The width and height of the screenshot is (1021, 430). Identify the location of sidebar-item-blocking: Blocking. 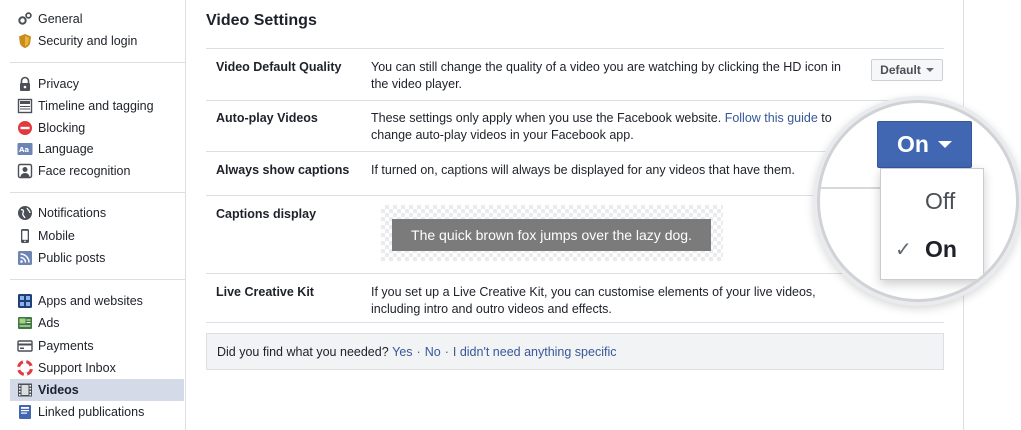
(97, 128).